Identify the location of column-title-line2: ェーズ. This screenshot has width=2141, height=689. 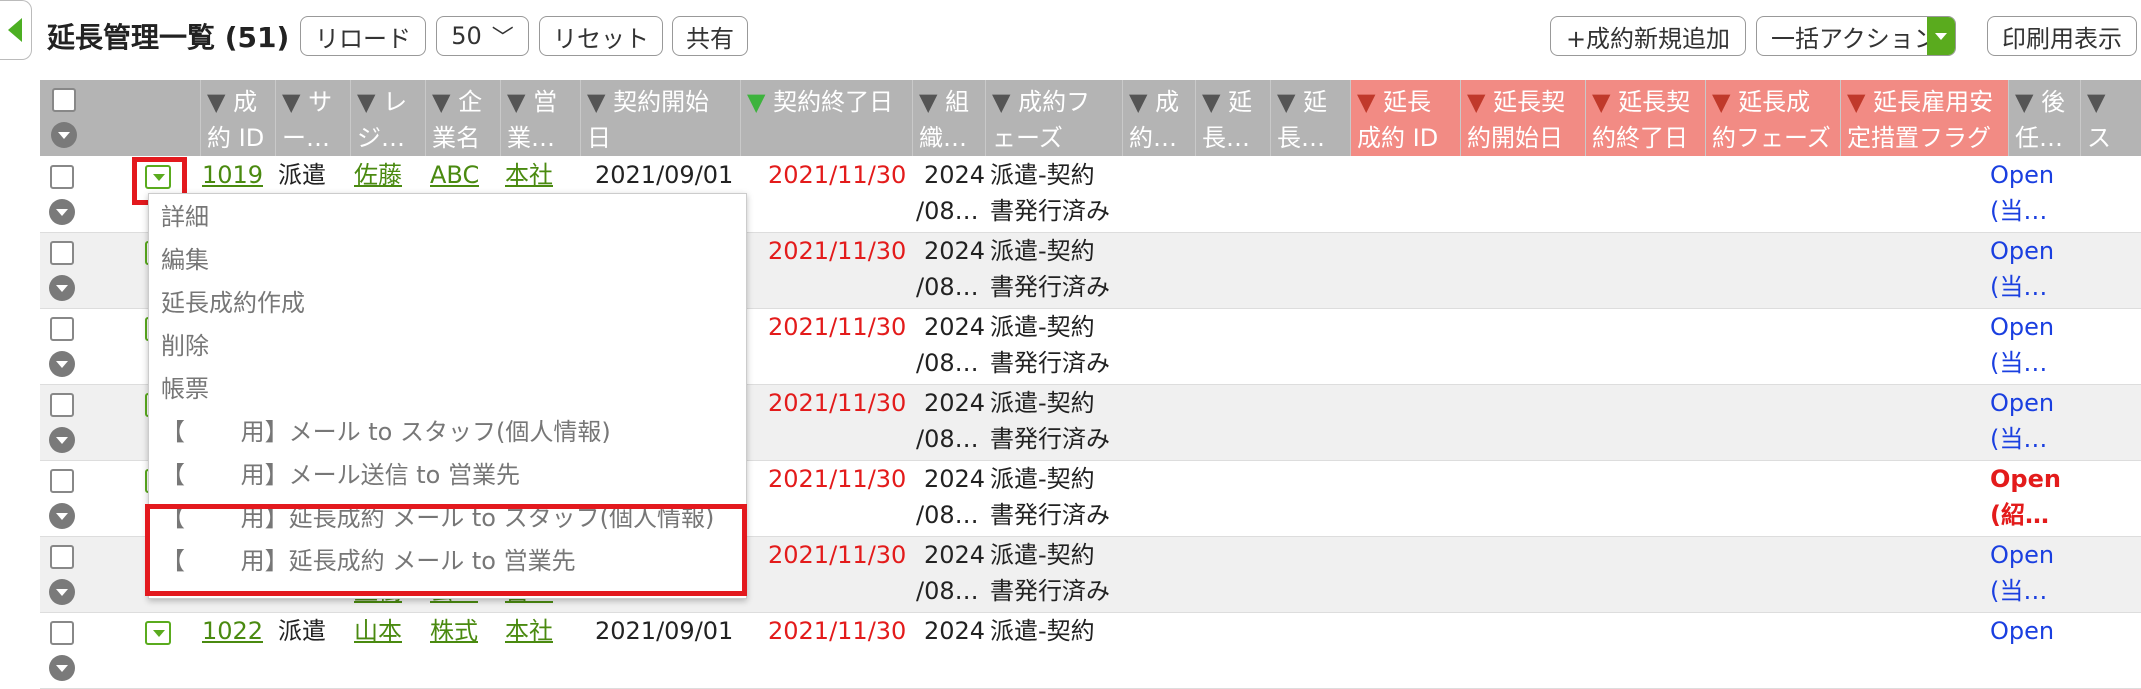
(1027, 138).